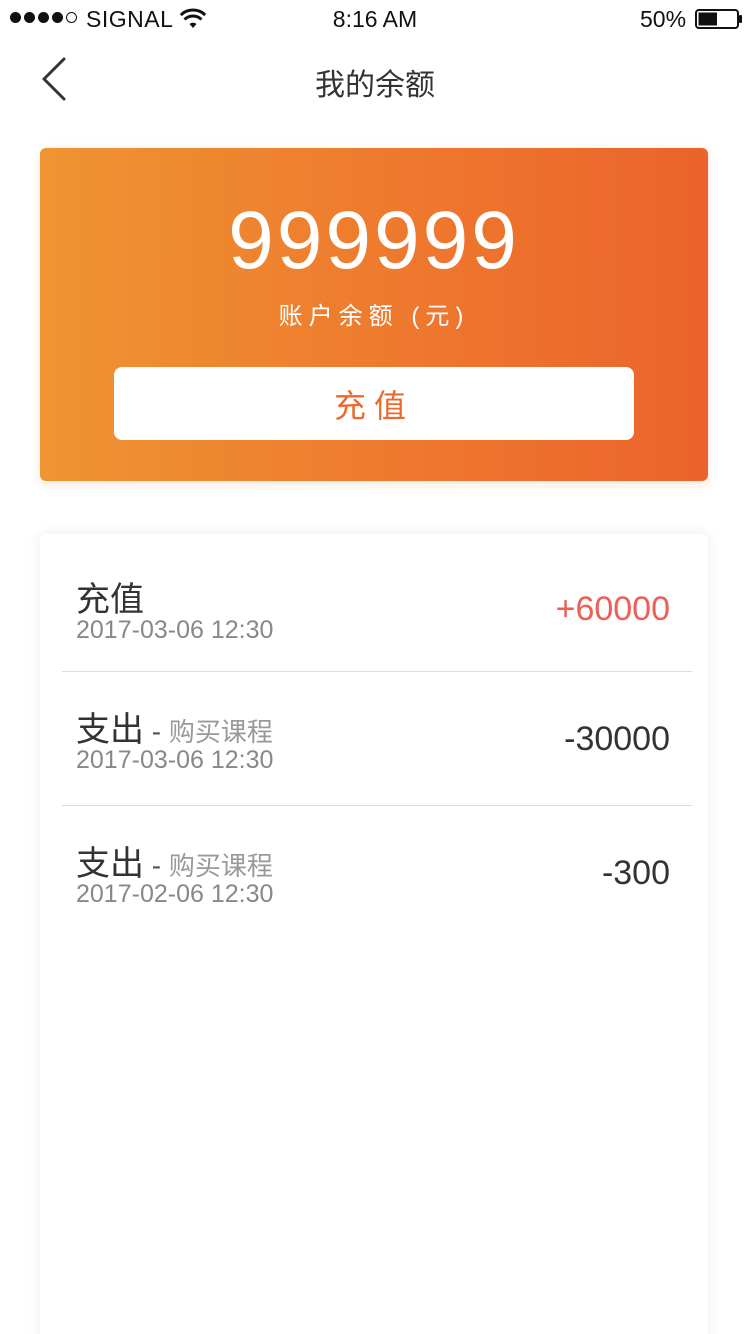  What do you see at coordinates (374, 601) in the screenshot?
I see `transaction-row: 充值 2017-03-06 12:30 +60000` at bounding box center [374, 601].